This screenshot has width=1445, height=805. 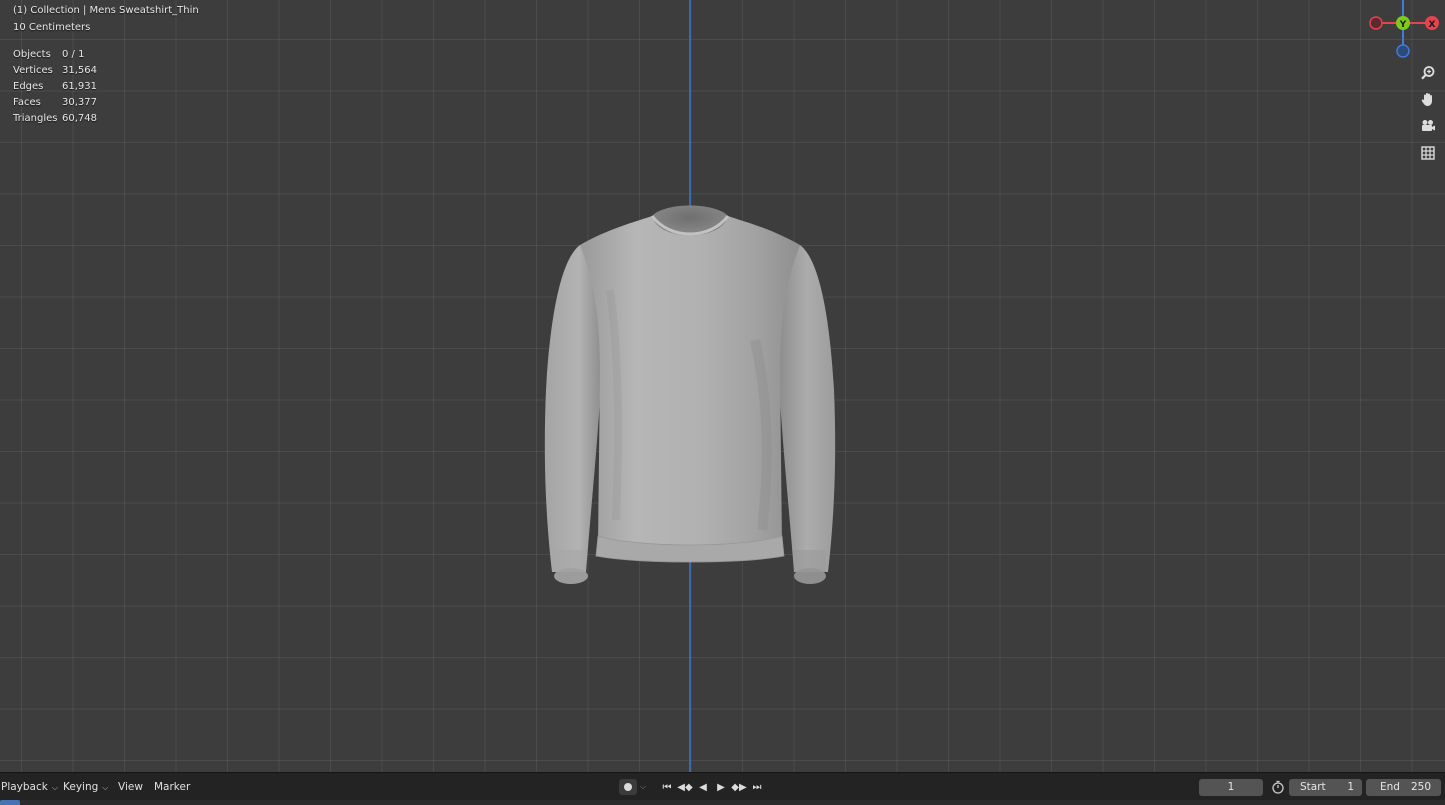 I want to click on end-frame-label: End, so click(x=1390, y=787).